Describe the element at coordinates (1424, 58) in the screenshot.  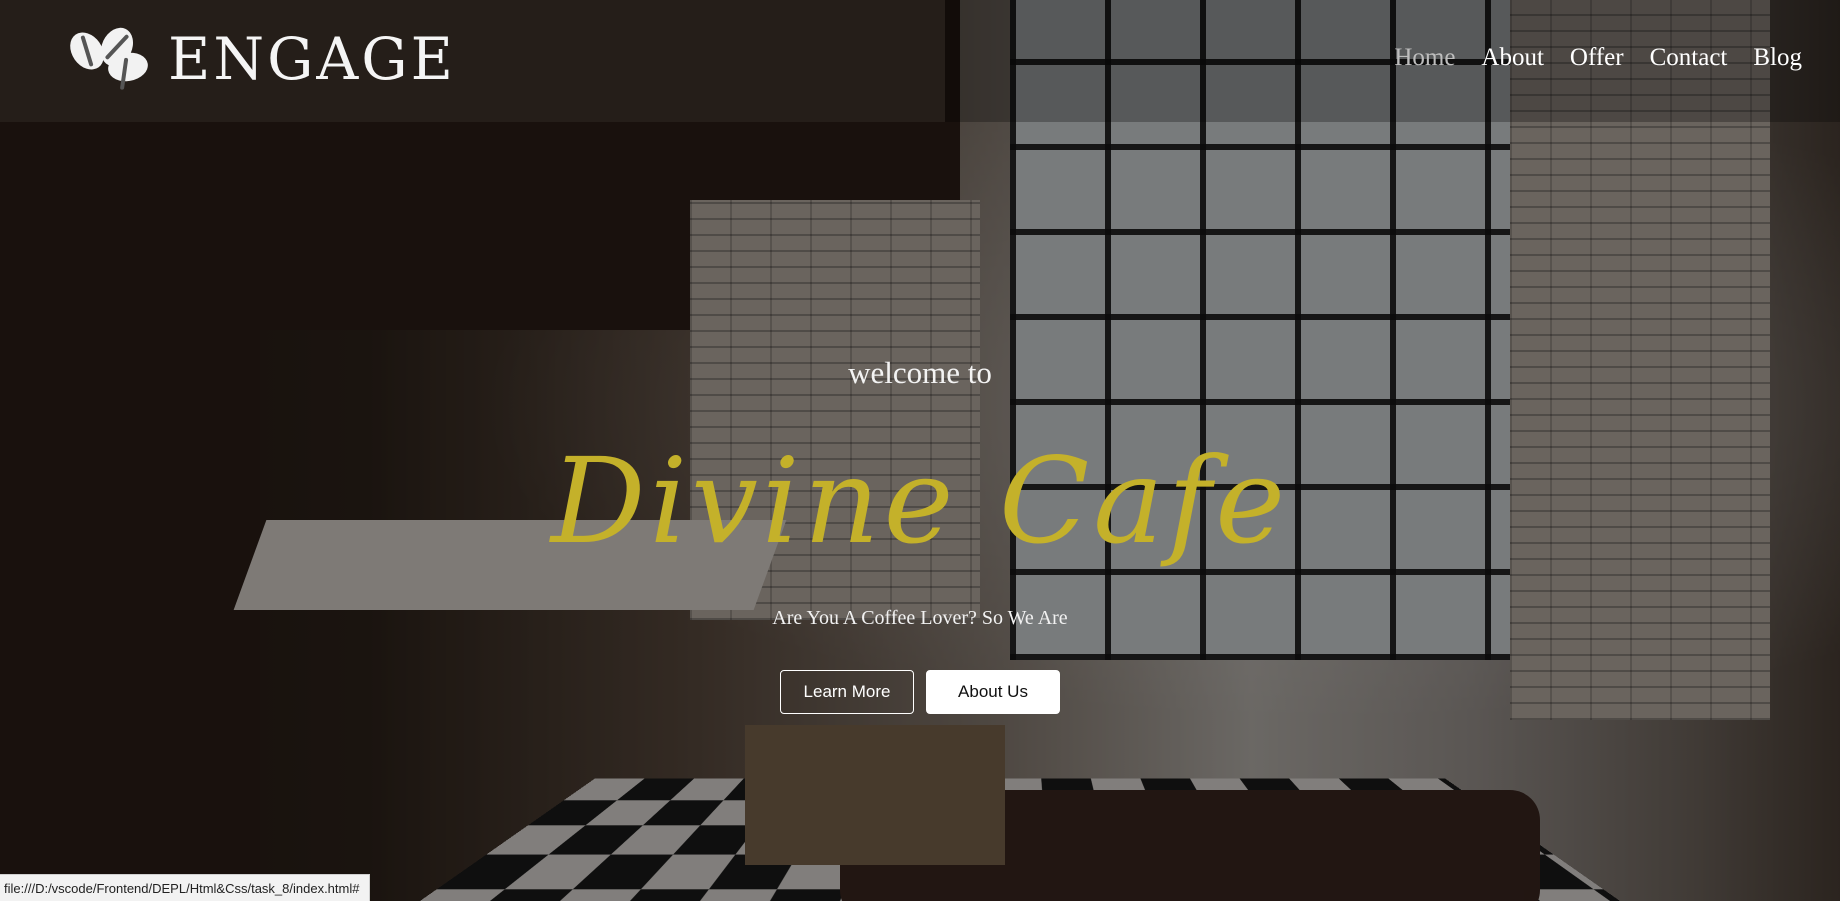
I see `nav-item-home: Home` at that location.